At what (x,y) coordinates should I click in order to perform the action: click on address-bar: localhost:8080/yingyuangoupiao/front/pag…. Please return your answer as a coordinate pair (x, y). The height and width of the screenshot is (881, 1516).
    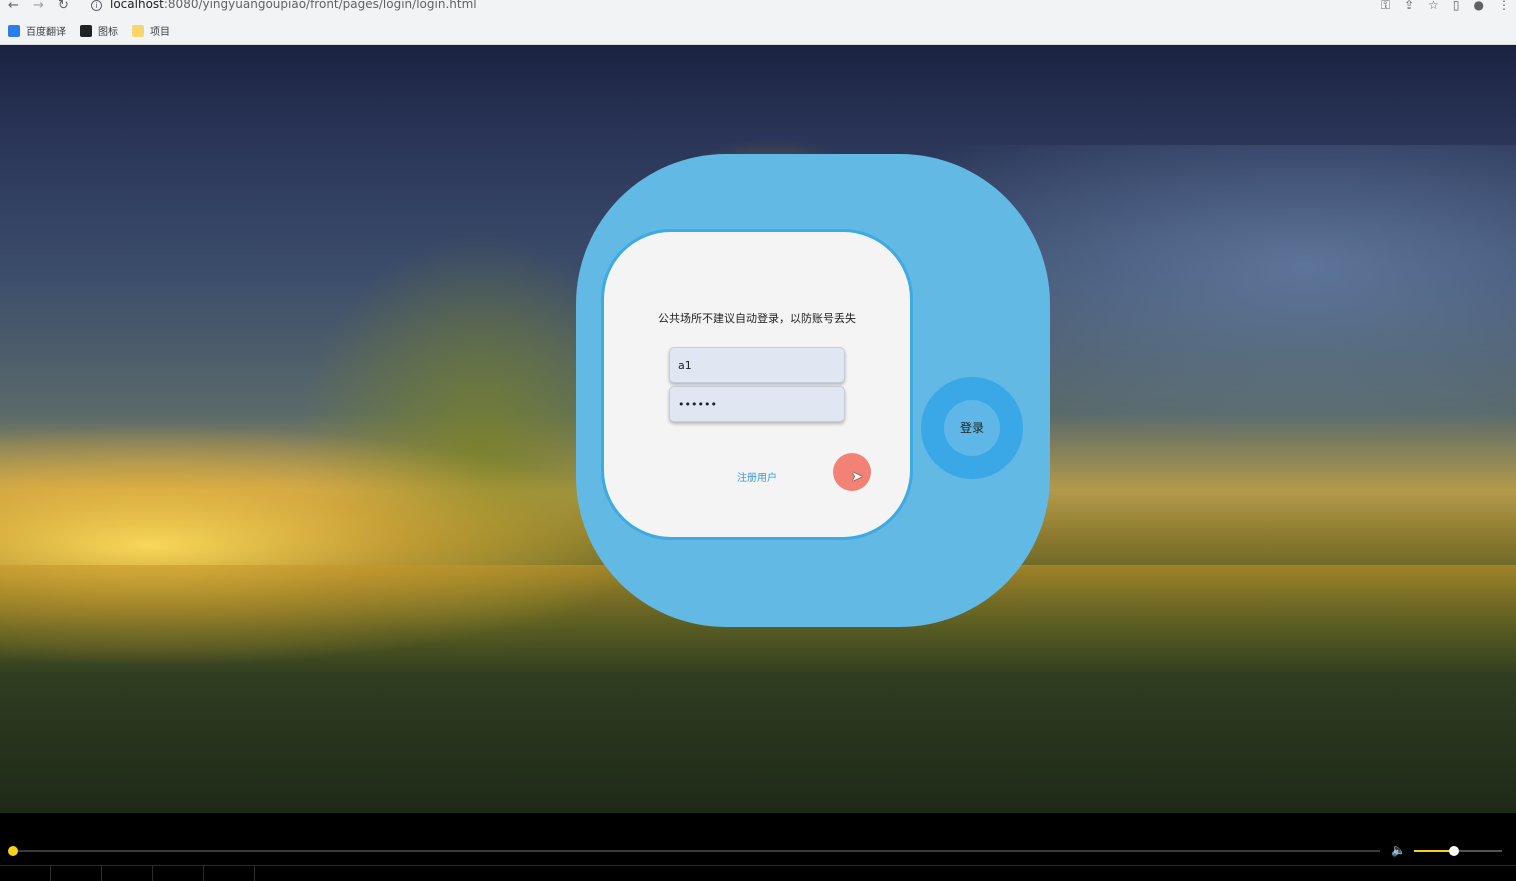
    Looking at the image, I should click on (293, 5).